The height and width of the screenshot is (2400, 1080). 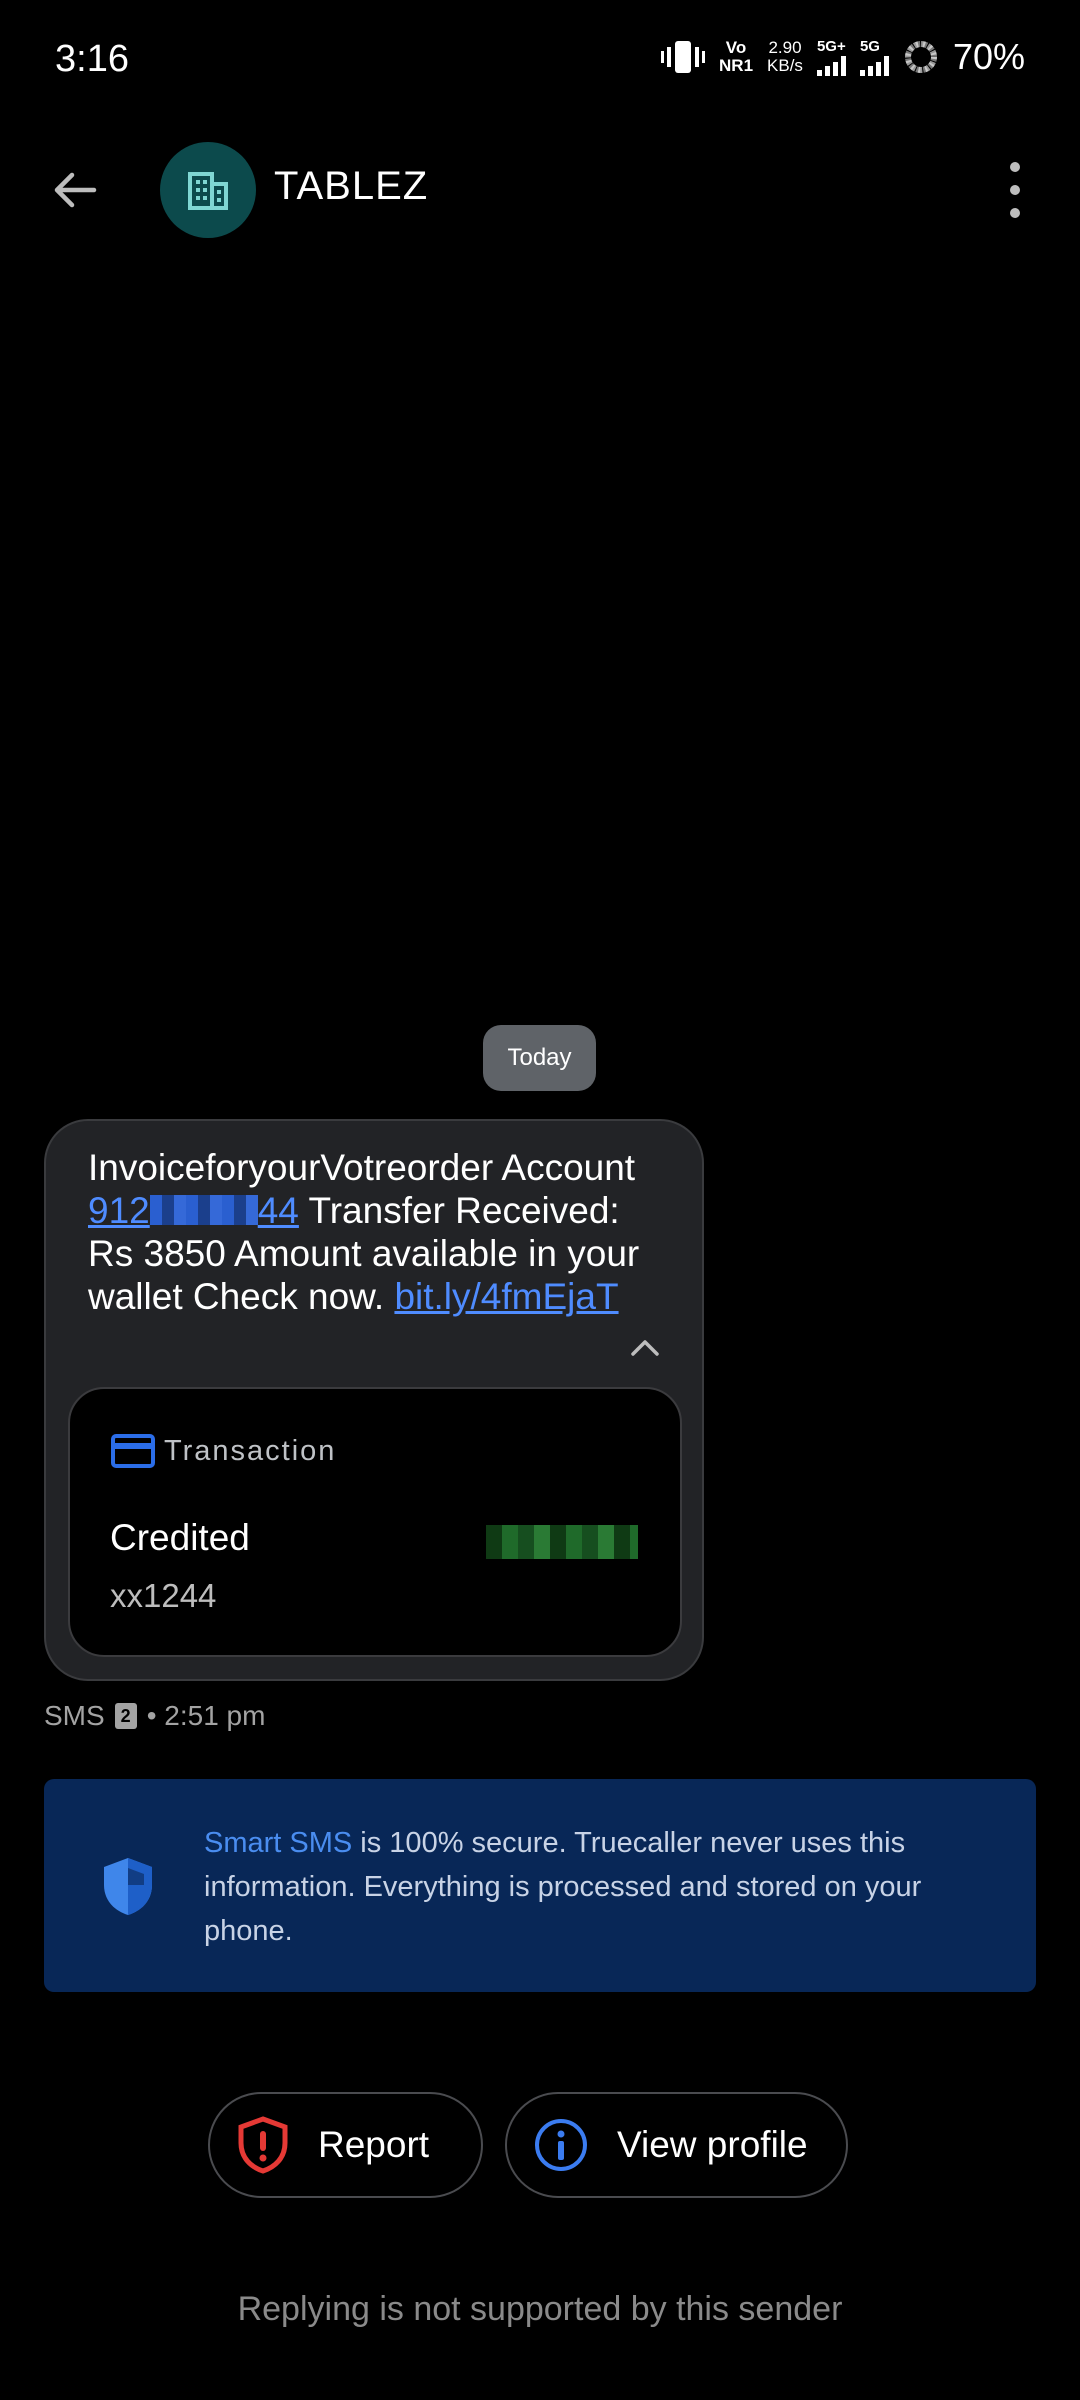 What do you see at coordinates (920, 57) in the screenshot?
I see `battery-ring-icon` at bounding box center [920, 57].